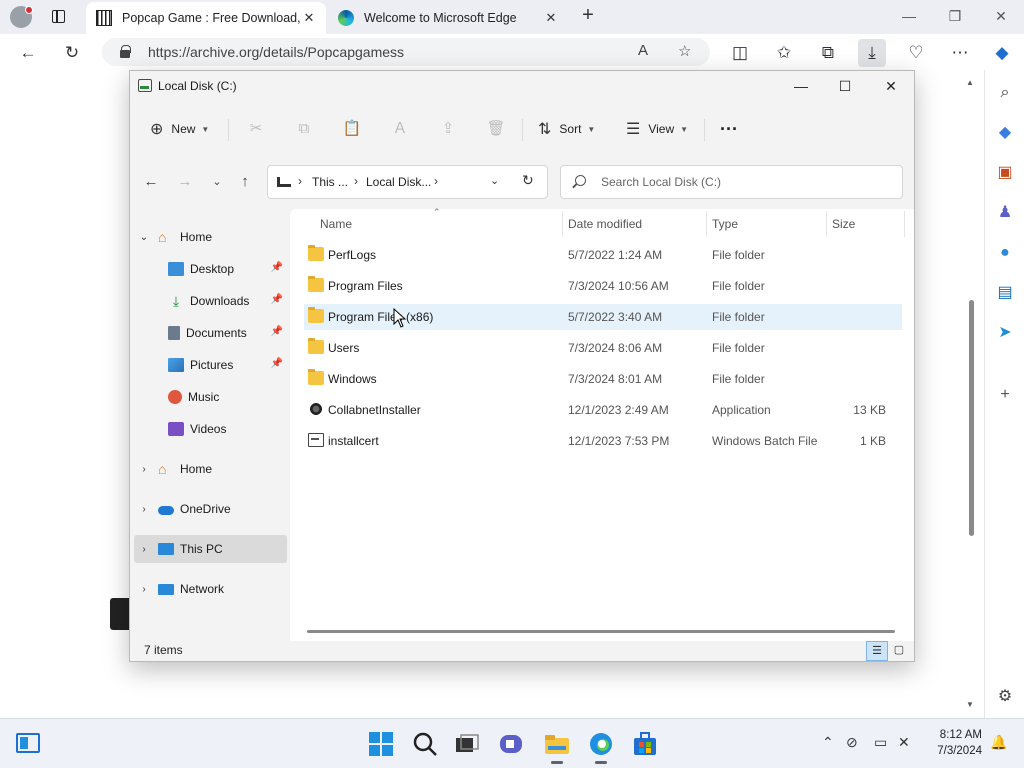 The image size is (1024, 768). Describe the element at coordinates (603, 348) in the screenshot. I see `file-row: Users 7/3/2024 8:06 AM File folder` at that location.